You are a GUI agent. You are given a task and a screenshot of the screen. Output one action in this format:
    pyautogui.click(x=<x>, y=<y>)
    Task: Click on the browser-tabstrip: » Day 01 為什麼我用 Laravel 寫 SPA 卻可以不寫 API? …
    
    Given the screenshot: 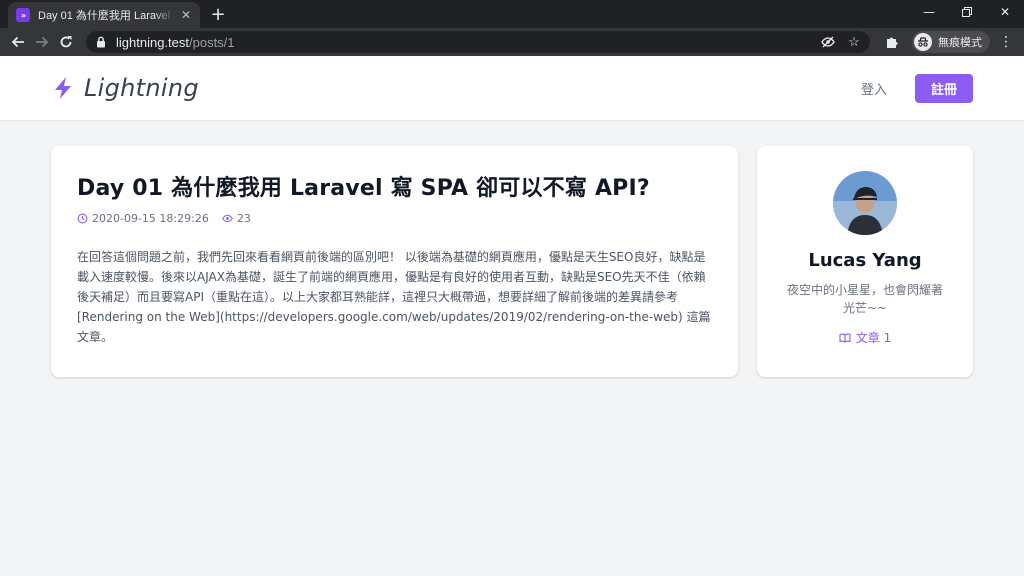 What is the action you would take?
    pyautogui.click(x=512, y=14)
    